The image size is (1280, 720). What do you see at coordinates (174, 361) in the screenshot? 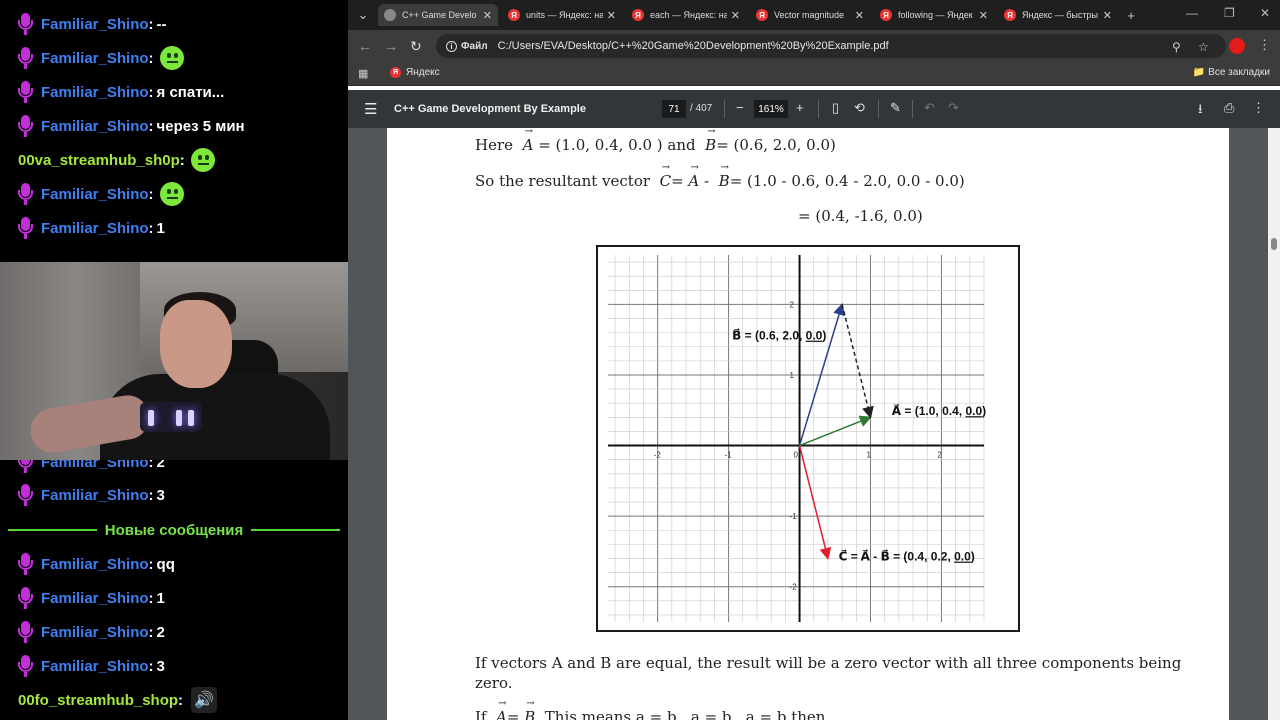
I see `webcam-overlay` at bounding box center [174, 361].